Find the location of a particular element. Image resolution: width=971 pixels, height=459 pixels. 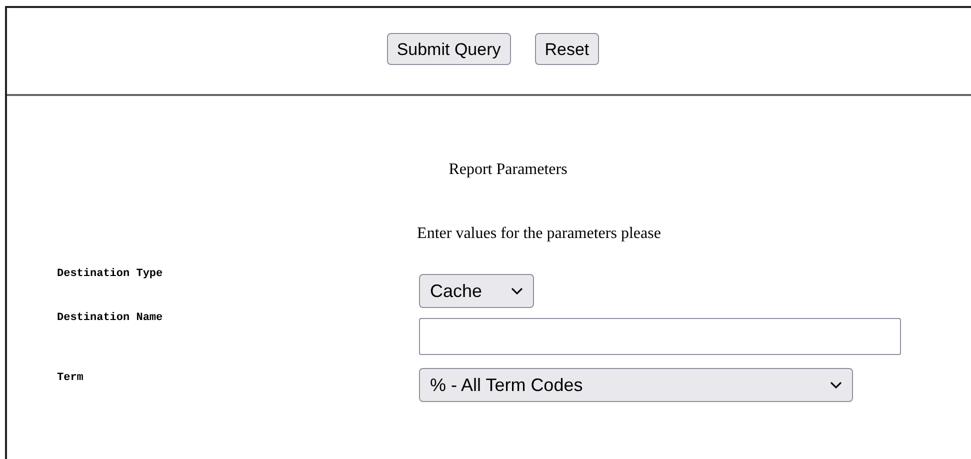

report-title: Report Parameters is located at coordinates (508, 170).